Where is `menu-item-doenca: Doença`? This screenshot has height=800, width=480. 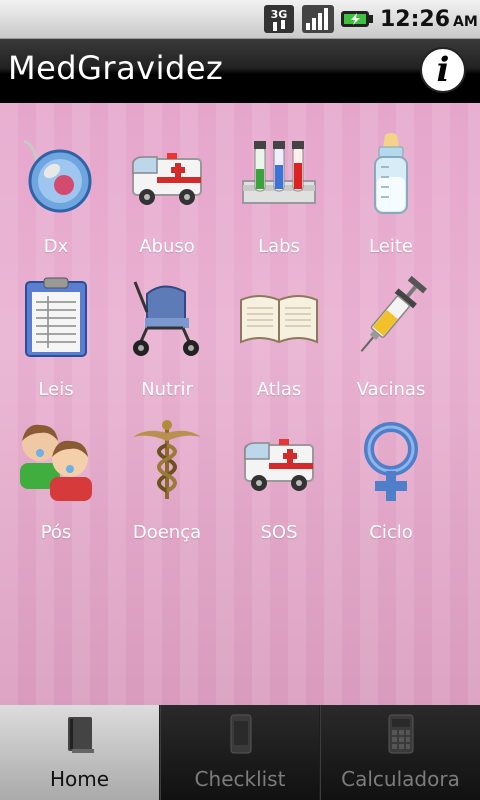 menu-item-doenca: Doença is located at coordinates (167, 466).